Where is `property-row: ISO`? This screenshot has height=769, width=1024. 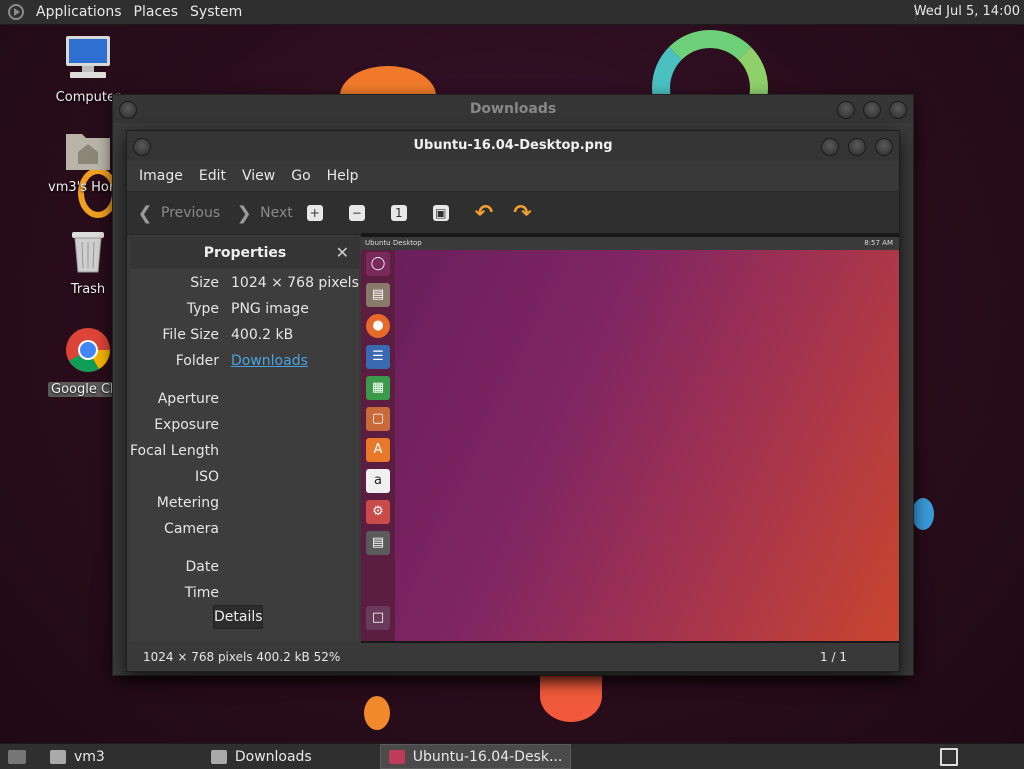 property-row: ISO is located at coordinates (245, 479).